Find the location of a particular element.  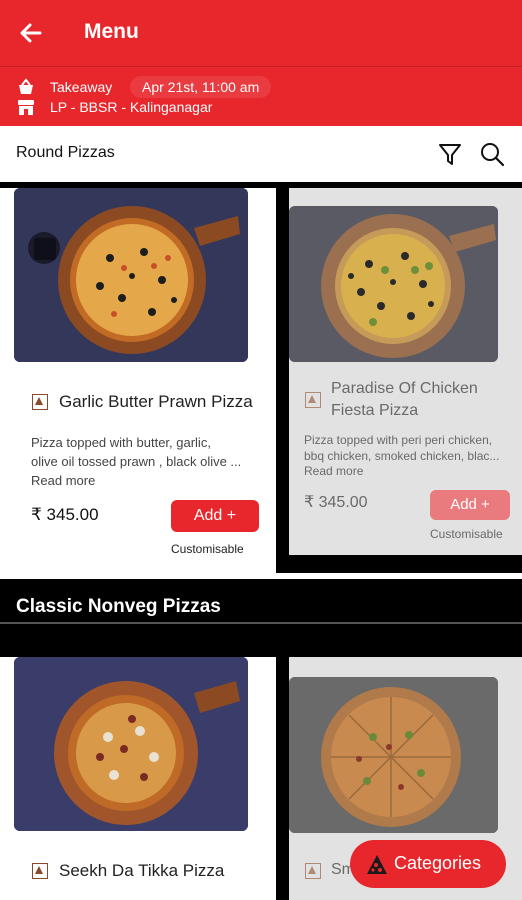

item-name: Seekh Da Tikka Pizza is located at coordinates (142, 870).